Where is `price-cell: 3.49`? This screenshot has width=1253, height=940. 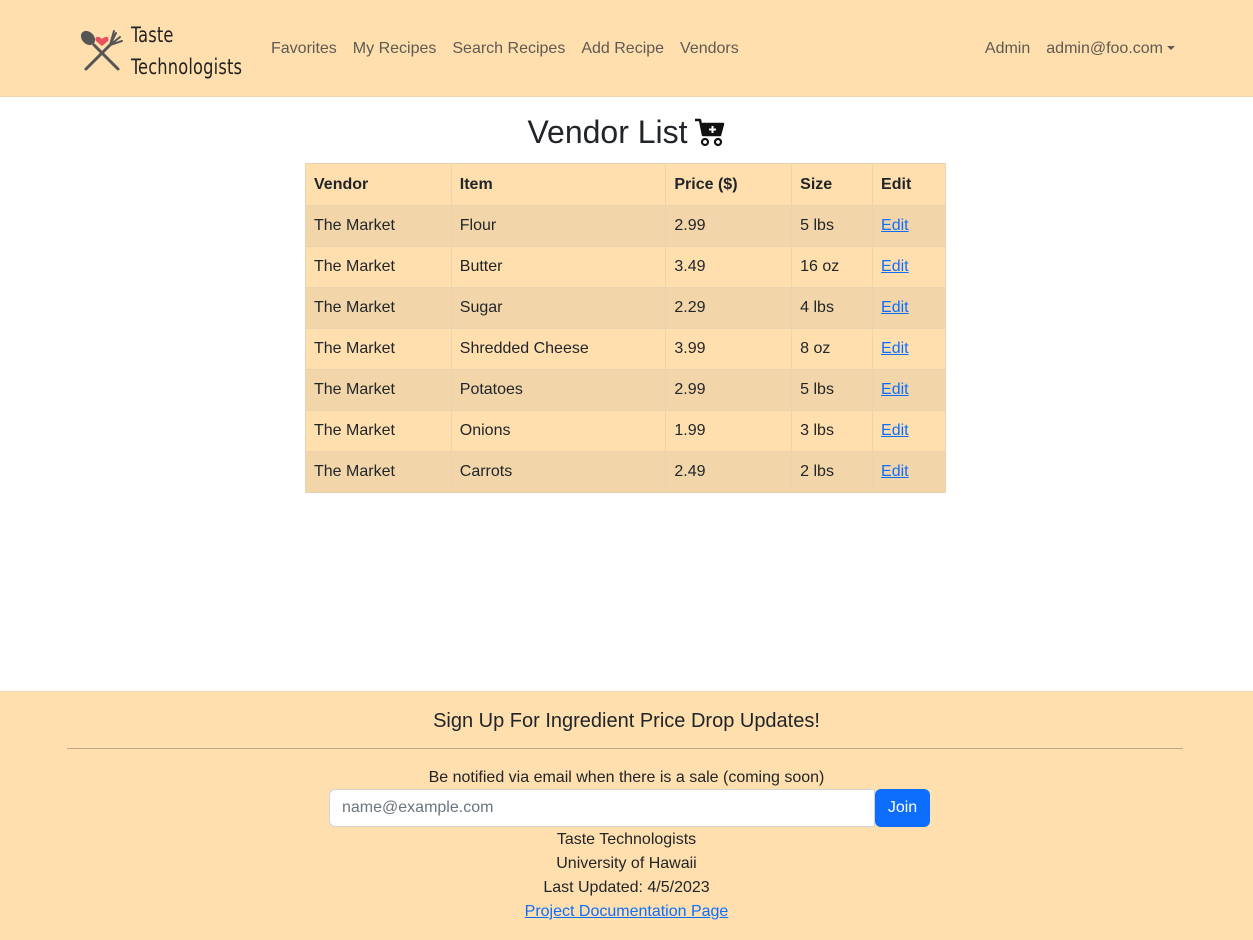 price-cell: 3.49 is located at coordinates (729, 267).